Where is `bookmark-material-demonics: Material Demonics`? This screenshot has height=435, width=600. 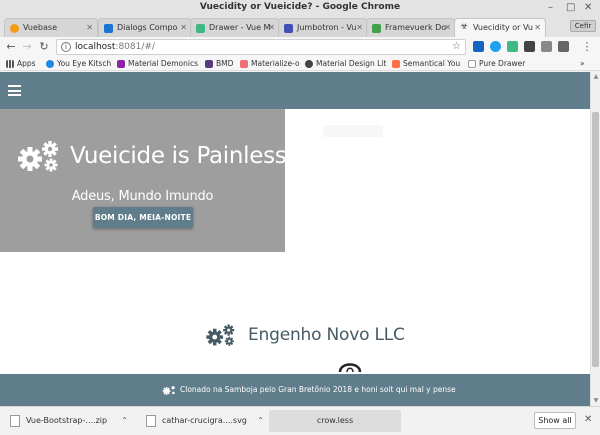 bookmark-material-demonics: Material Demonics is located at coordinates (157, 64).